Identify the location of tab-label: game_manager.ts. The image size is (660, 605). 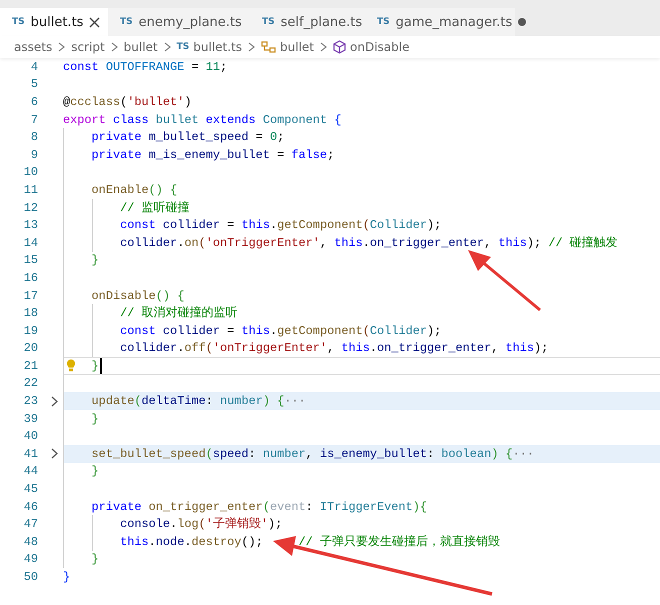
(454, 22).